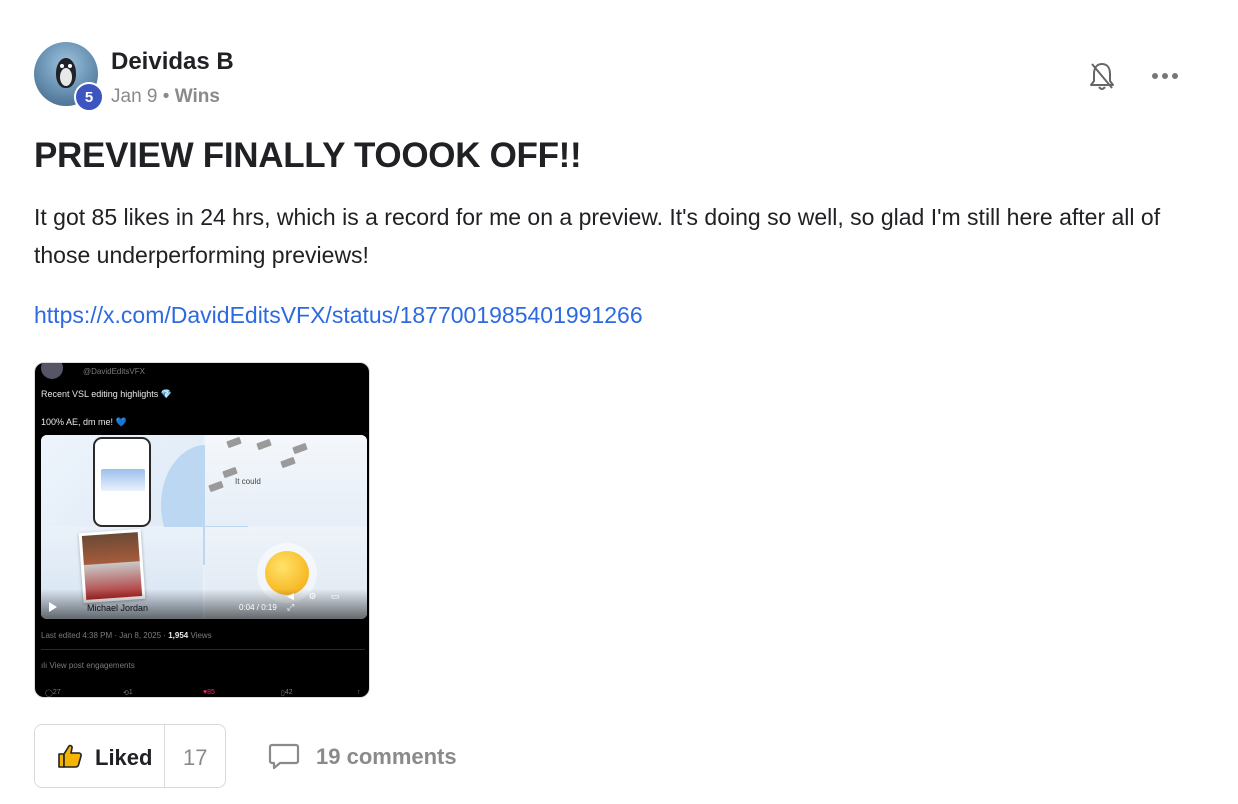 This screenshot has width=1238, height=804. What do you see at coordinates (386, 756) in the screenshot?
I see `comments-count: 19 comments` at bounding box center [386, 756].